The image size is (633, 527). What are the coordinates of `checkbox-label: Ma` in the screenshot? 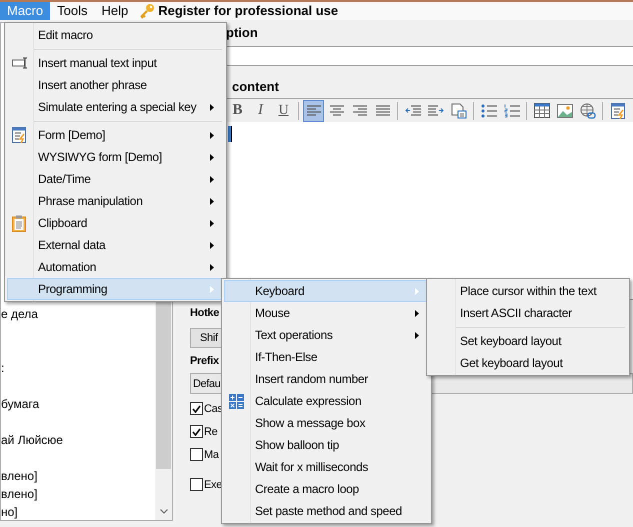 It's located at (211, 455).